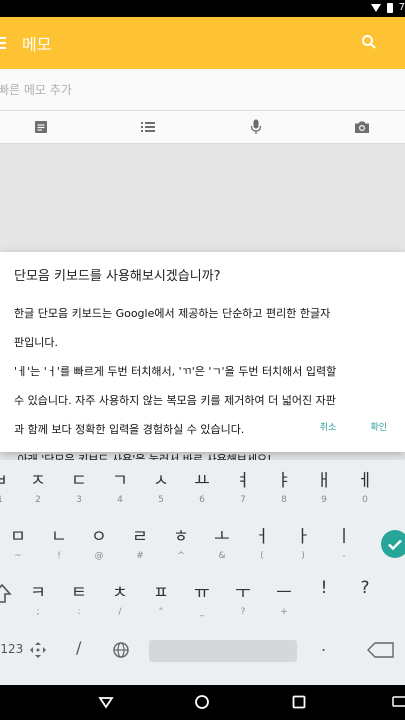  What do you see at coordinates (38, 485) in the screenshot?
I see `key: ㅈ2` at bounding box center [38, 485].